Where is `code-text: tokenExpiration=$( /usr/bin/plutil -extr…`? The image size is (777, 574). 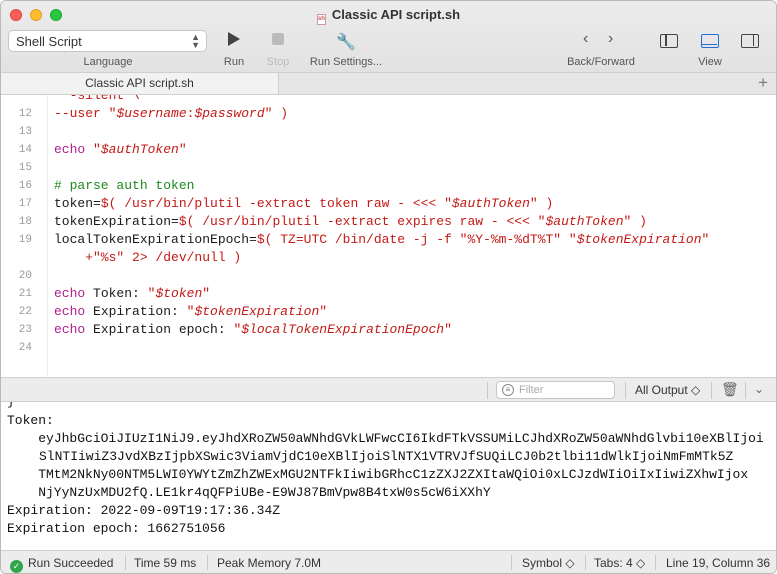
code-text: tokenExpiration=$( /usr/bin/plutil -extr… is located at coordinates (350, 222).